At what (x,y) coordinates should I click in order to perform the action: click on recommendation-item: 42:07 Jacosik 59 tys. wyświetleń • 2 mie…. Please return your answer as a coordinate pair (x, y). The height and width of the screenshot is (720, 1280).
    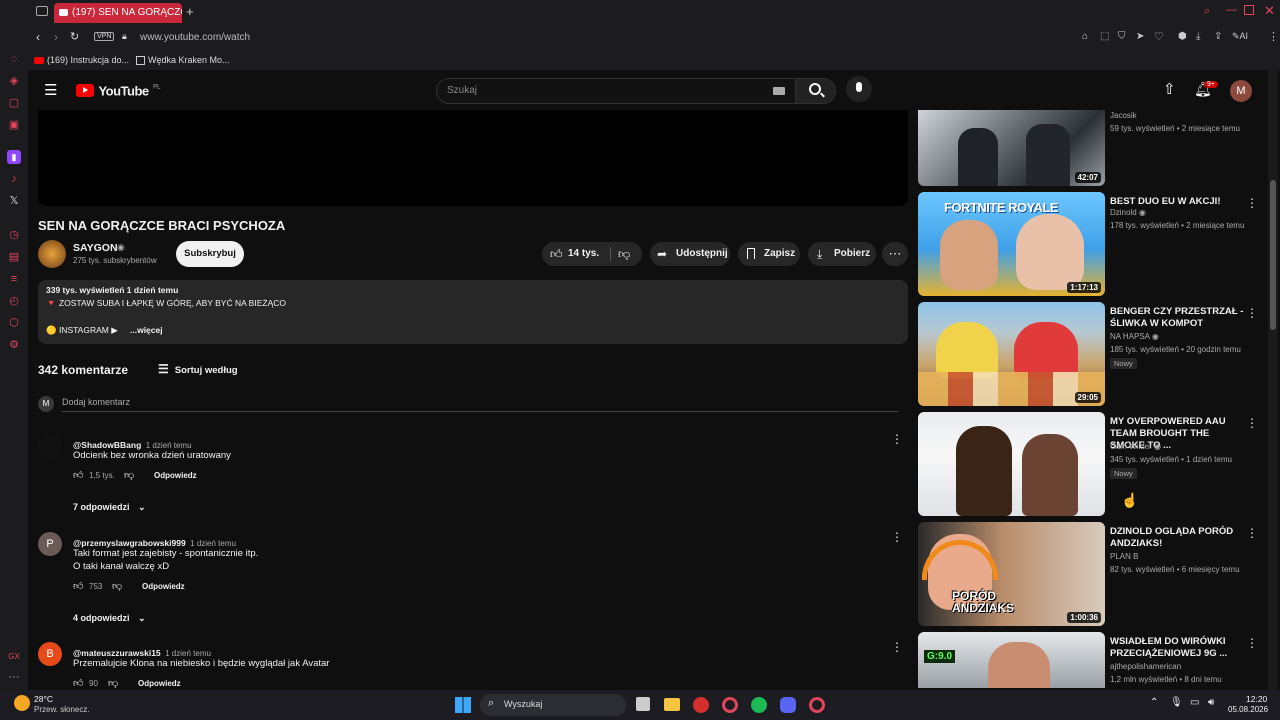
    Looking at the image, I should click on (1095, 135).